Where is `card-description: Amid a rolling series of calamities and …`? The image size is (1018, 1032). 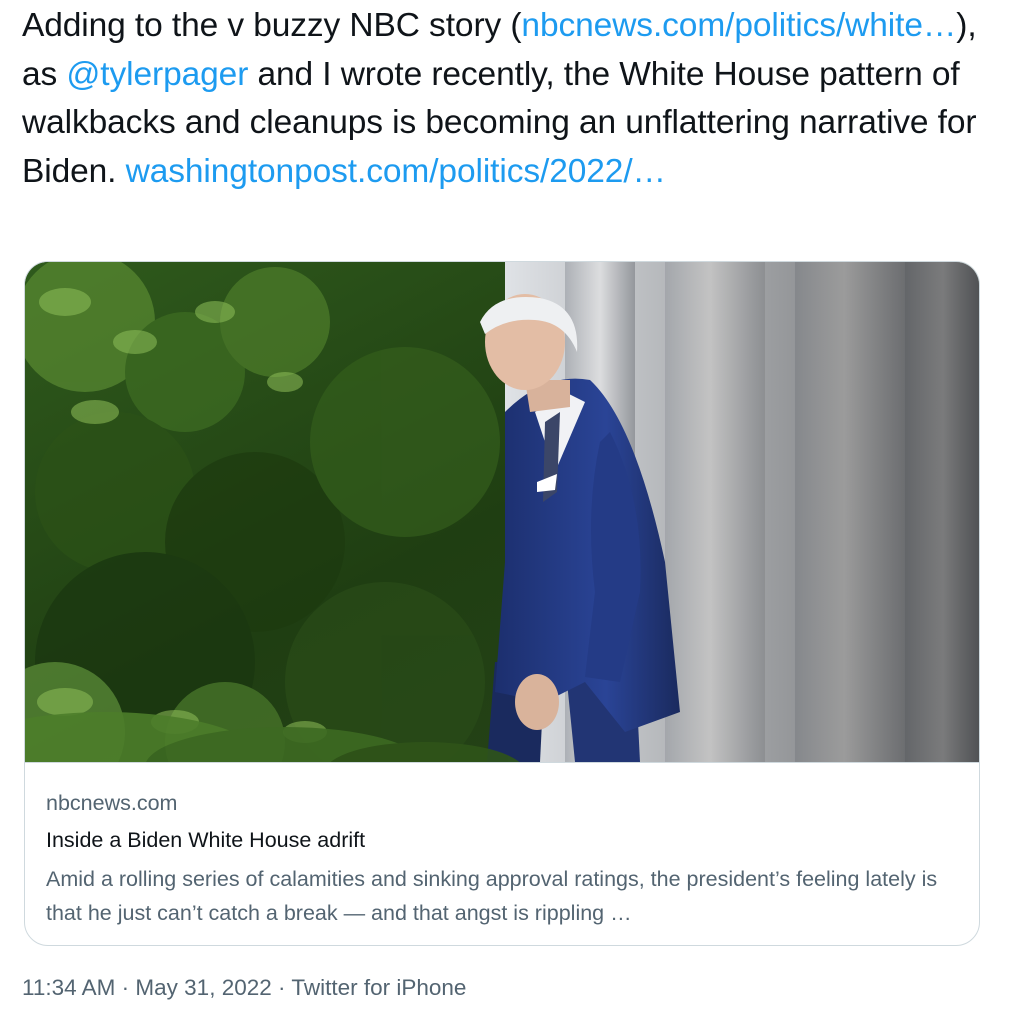 card-description: Amid a rolling series of calamities and … is located at coordinates (492, 896).